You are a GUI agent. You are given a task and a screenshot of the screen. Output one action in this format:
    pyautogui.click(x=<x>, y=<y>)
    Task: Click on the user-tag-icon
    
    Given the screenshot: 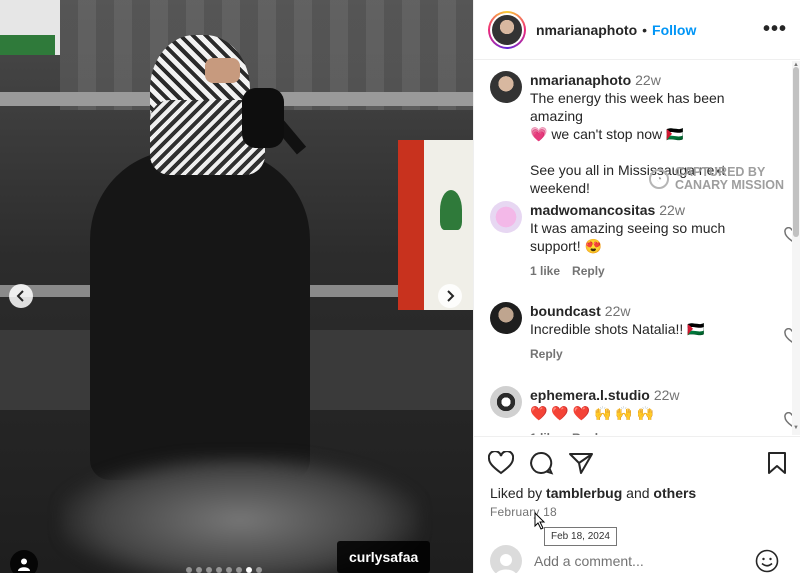 What is the action you would take?
    pyautogui.click(x=24, y=564)
    